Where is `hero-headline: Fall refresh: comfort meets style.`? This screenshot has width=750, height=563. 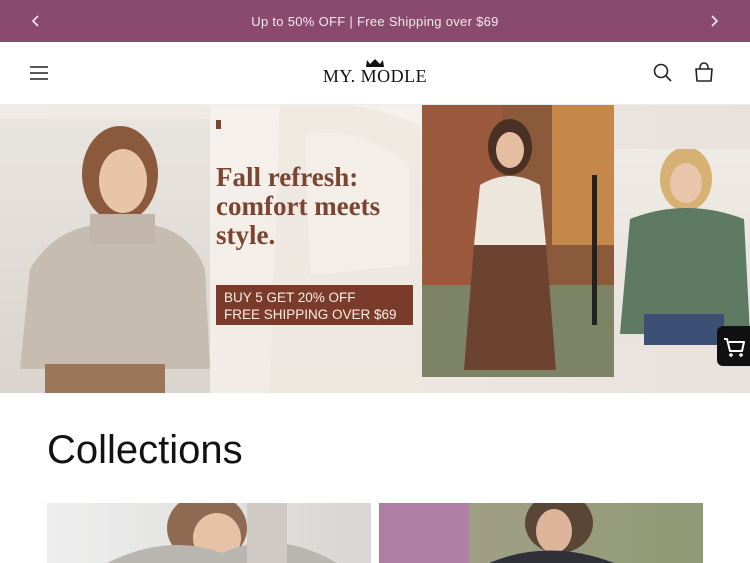 hero-headline: Fall refresh: comfort meets style. is located at coordinates (298, 206).